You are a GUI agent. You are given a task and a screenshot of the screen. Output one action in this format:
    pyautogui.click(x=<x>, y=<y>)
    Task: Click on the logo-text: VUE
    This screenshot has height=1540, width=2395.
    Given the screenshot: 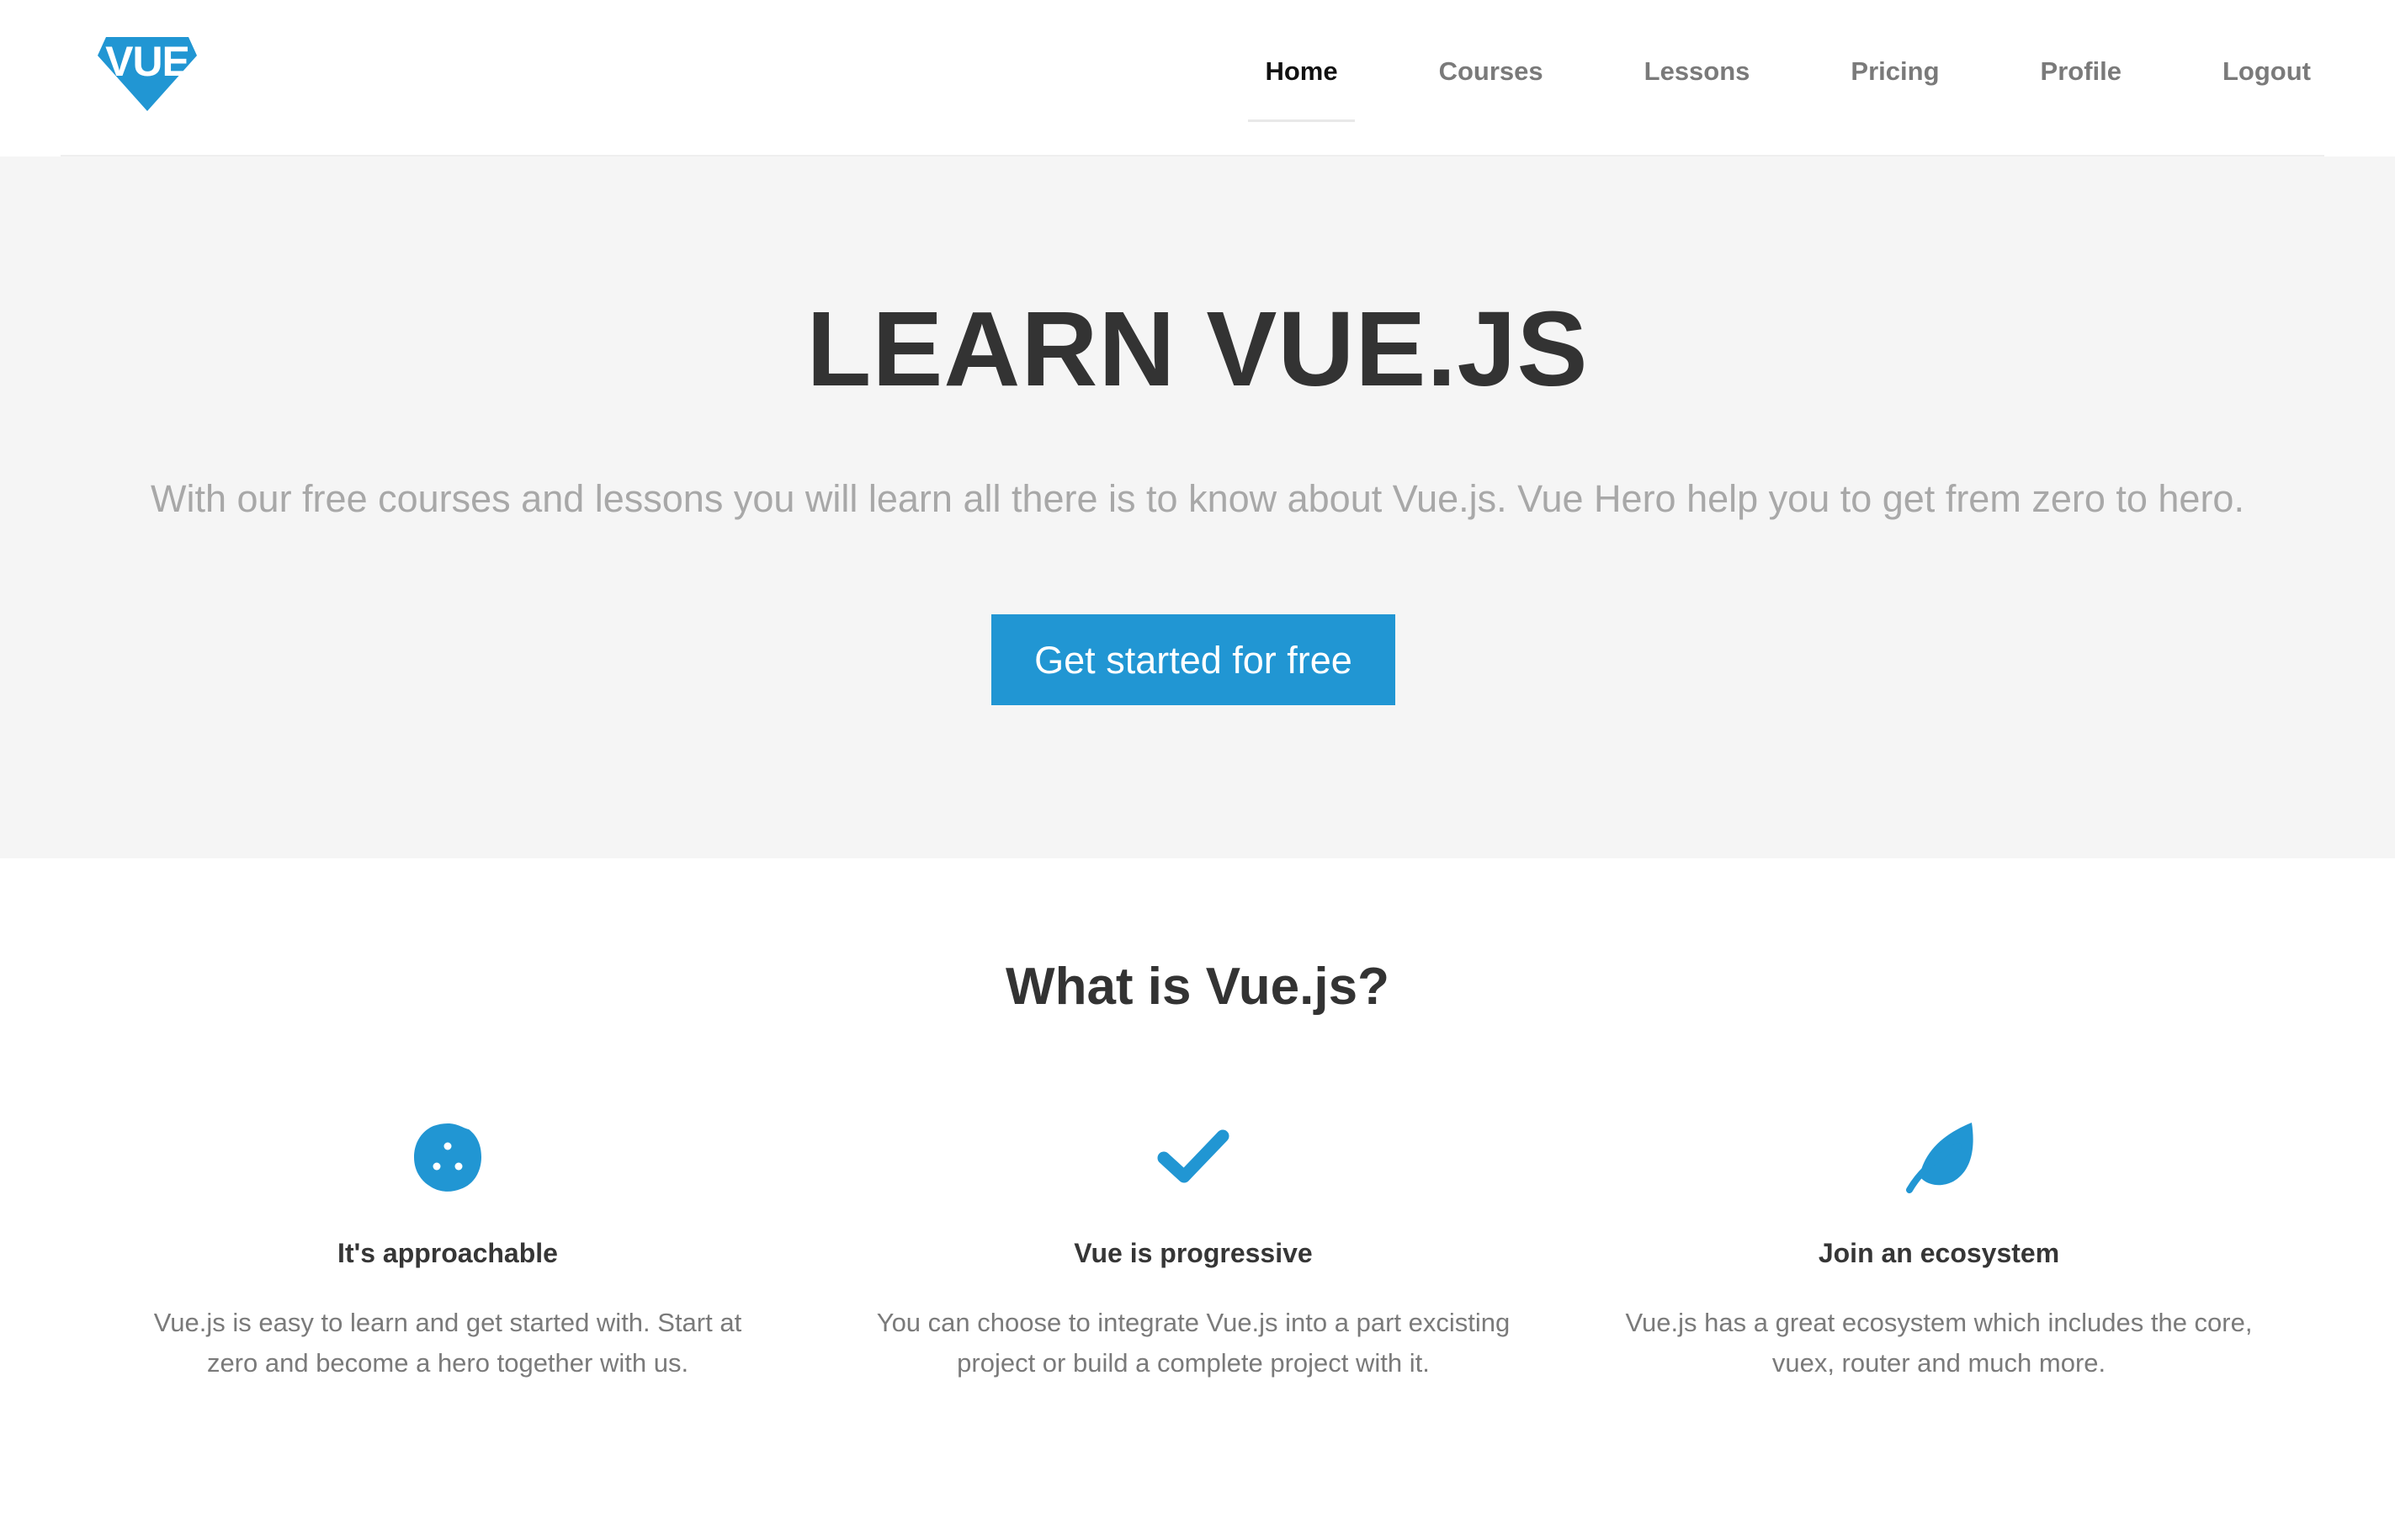 What is the action you would take?
    pyautogui.click(x=147, y=61)
    